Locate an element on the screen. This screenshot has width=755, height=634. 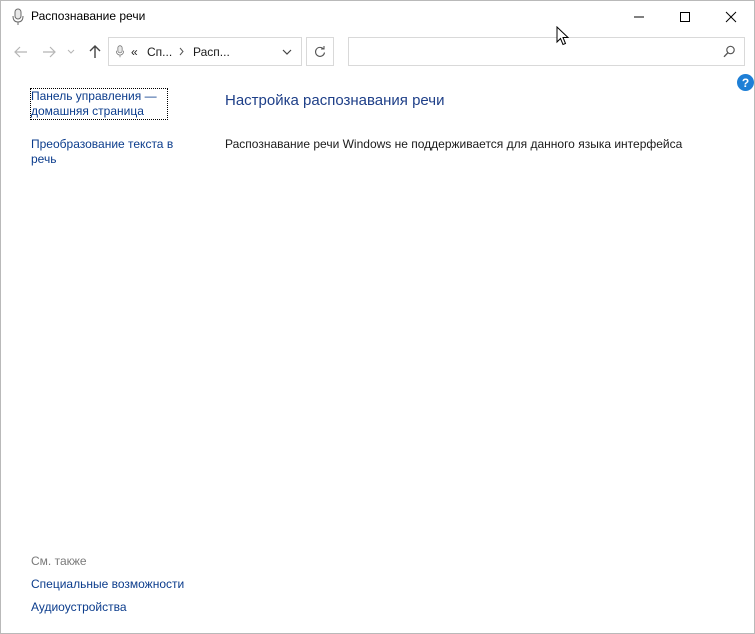
refresh-icon is located at coordinates (320, 51).